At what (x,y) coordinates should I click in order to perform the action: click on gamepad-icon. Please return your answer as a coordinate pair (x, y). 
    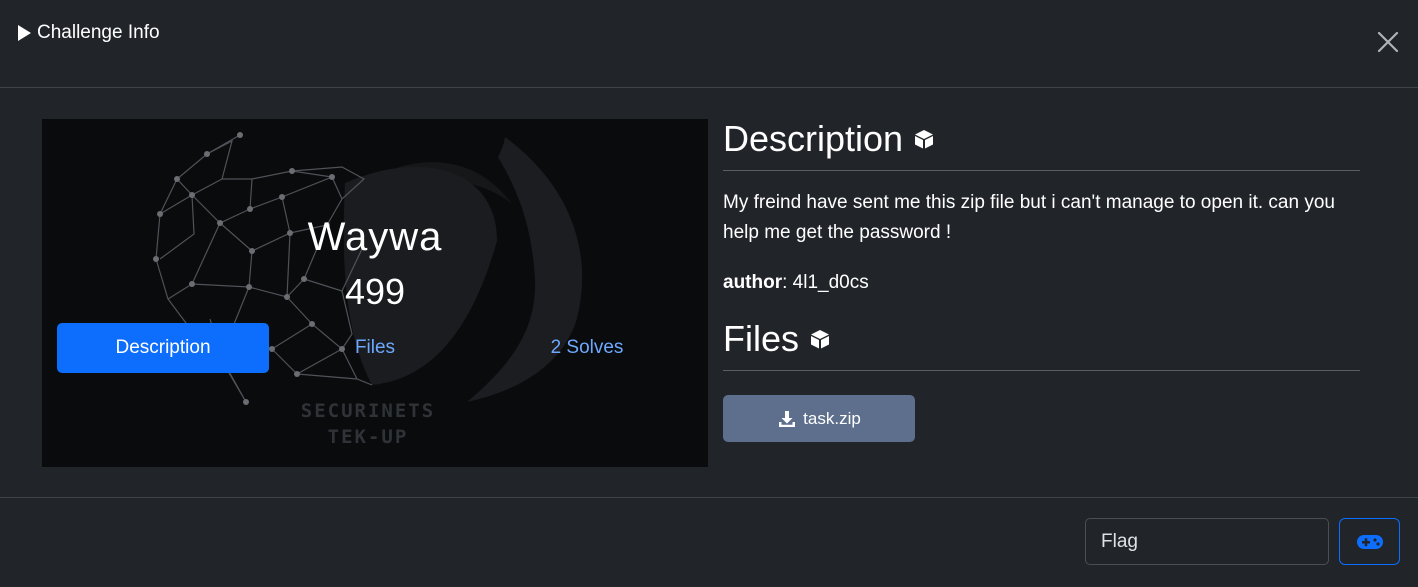
    Looking at the image, I should click on (1369, 541).